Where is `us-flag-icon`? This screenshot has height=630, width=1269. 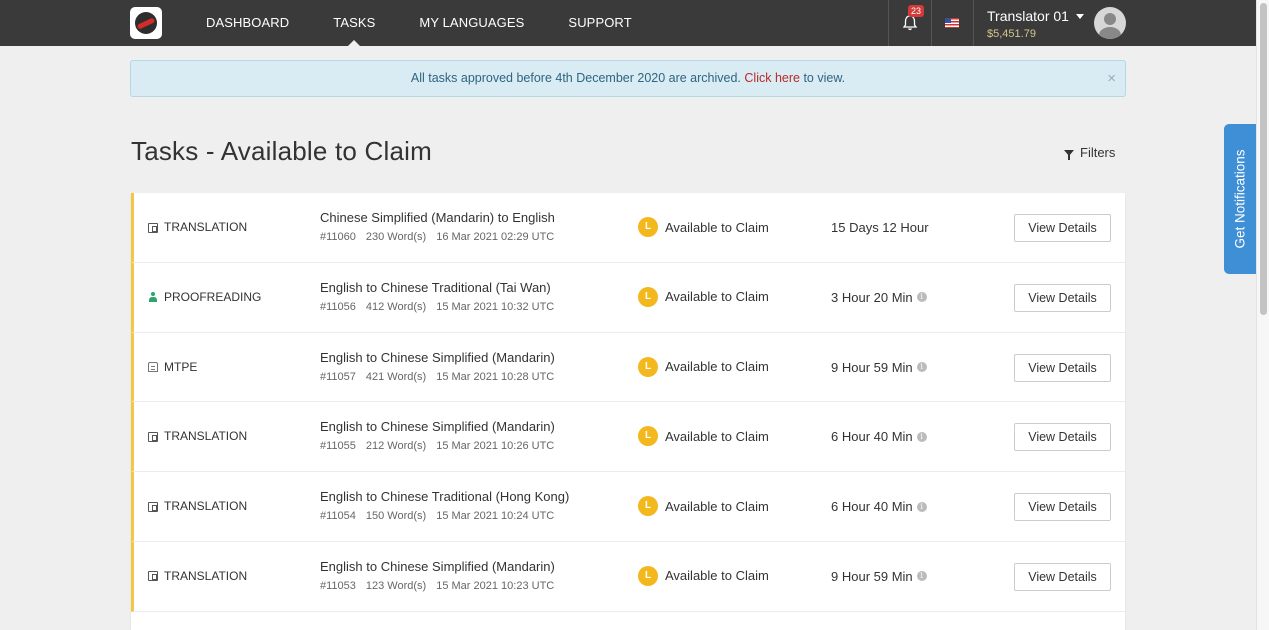
us-flag-icon is located at coordinates (952, 23).